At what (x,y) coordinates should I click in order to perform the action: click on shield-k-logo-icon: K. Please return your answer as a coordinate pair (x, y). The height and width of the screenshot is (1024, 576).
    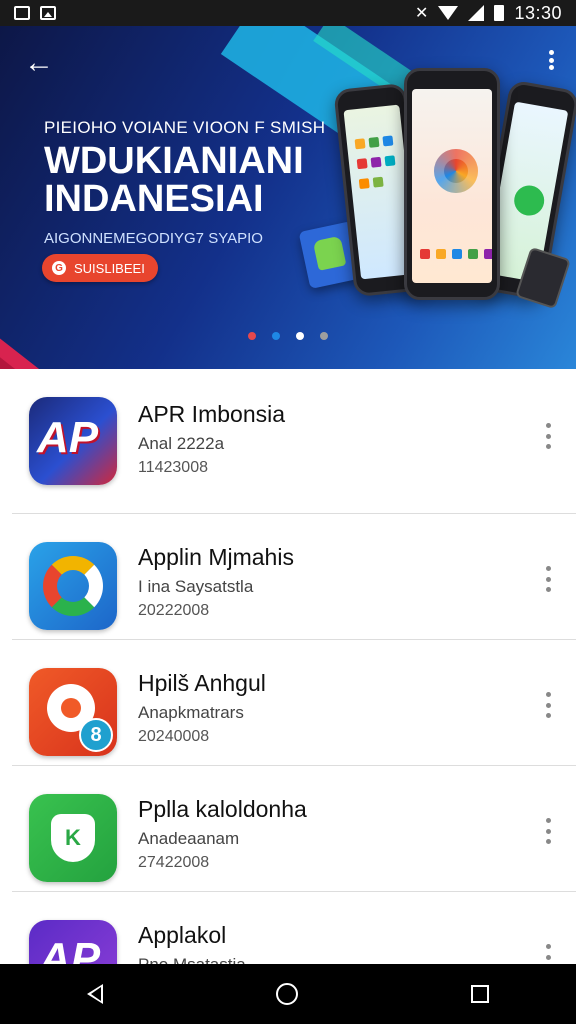
    Looking at the image, I should click on (73, 838).